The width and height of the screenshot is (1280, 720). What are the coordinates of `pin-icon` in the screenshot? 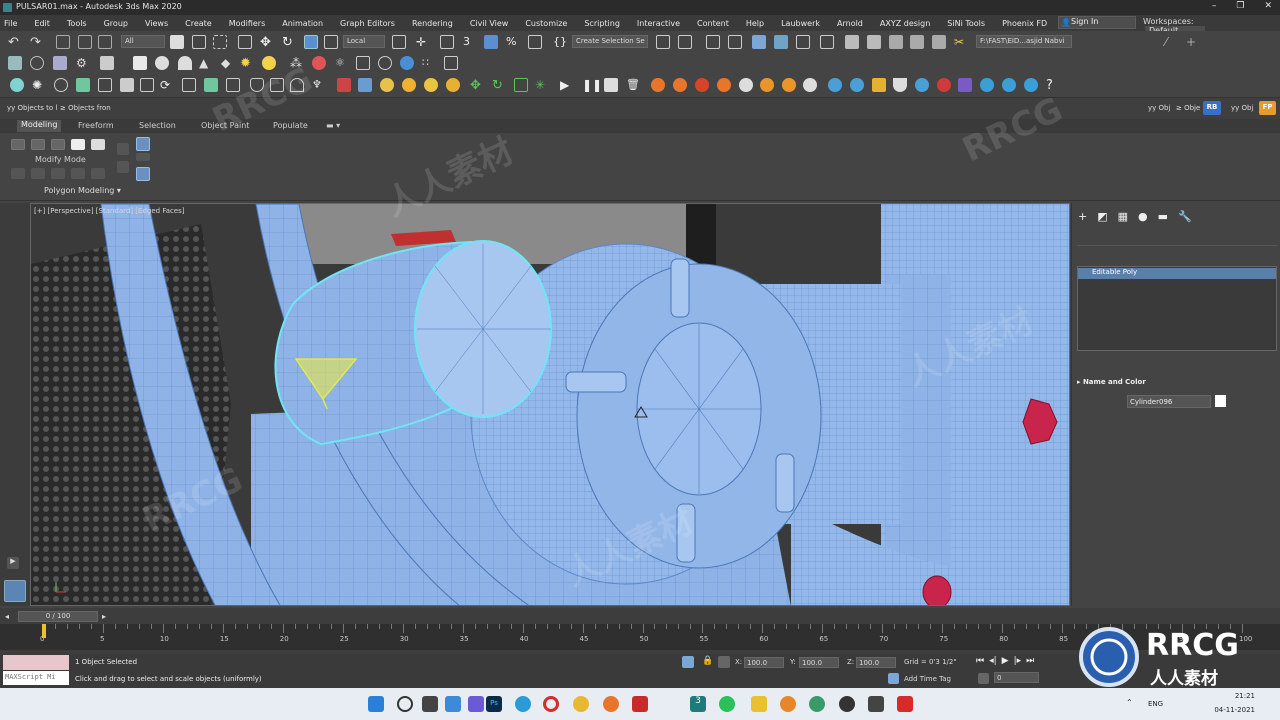 It's located at (17, 85).